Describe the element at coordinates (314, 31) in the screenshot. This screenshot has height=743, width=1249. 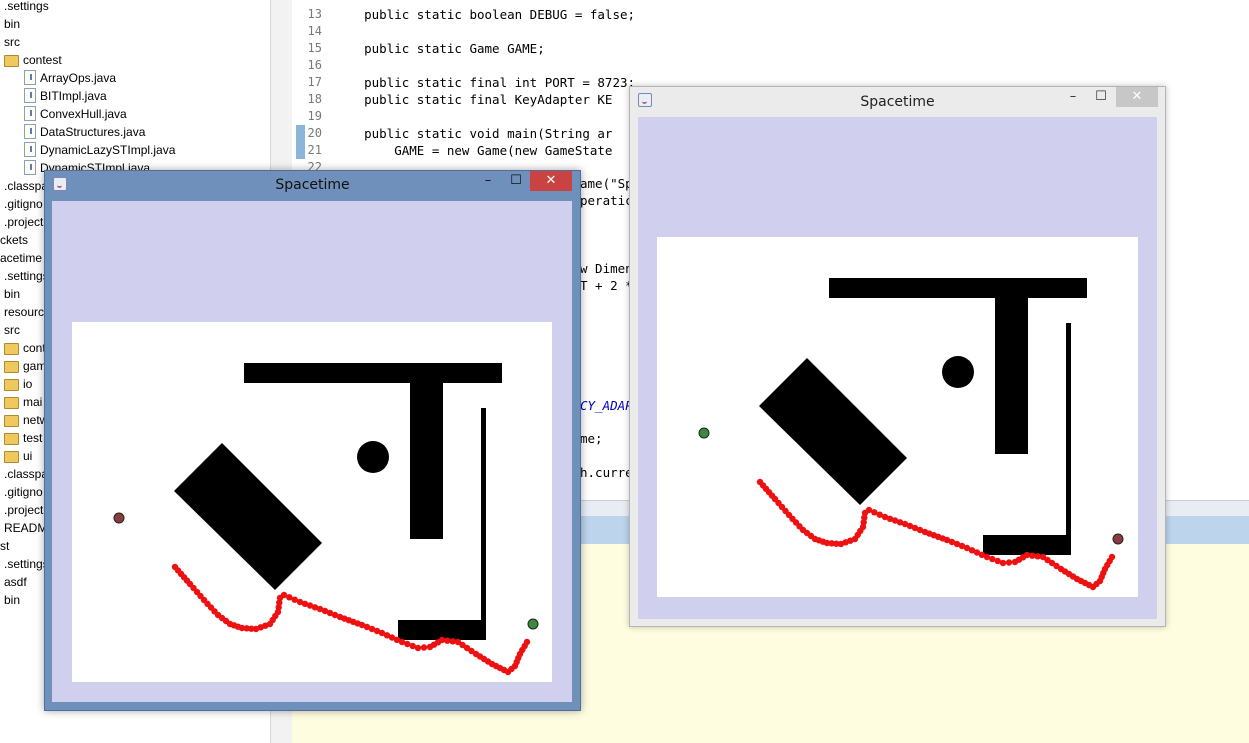
I see `line-number: 14` at that location.